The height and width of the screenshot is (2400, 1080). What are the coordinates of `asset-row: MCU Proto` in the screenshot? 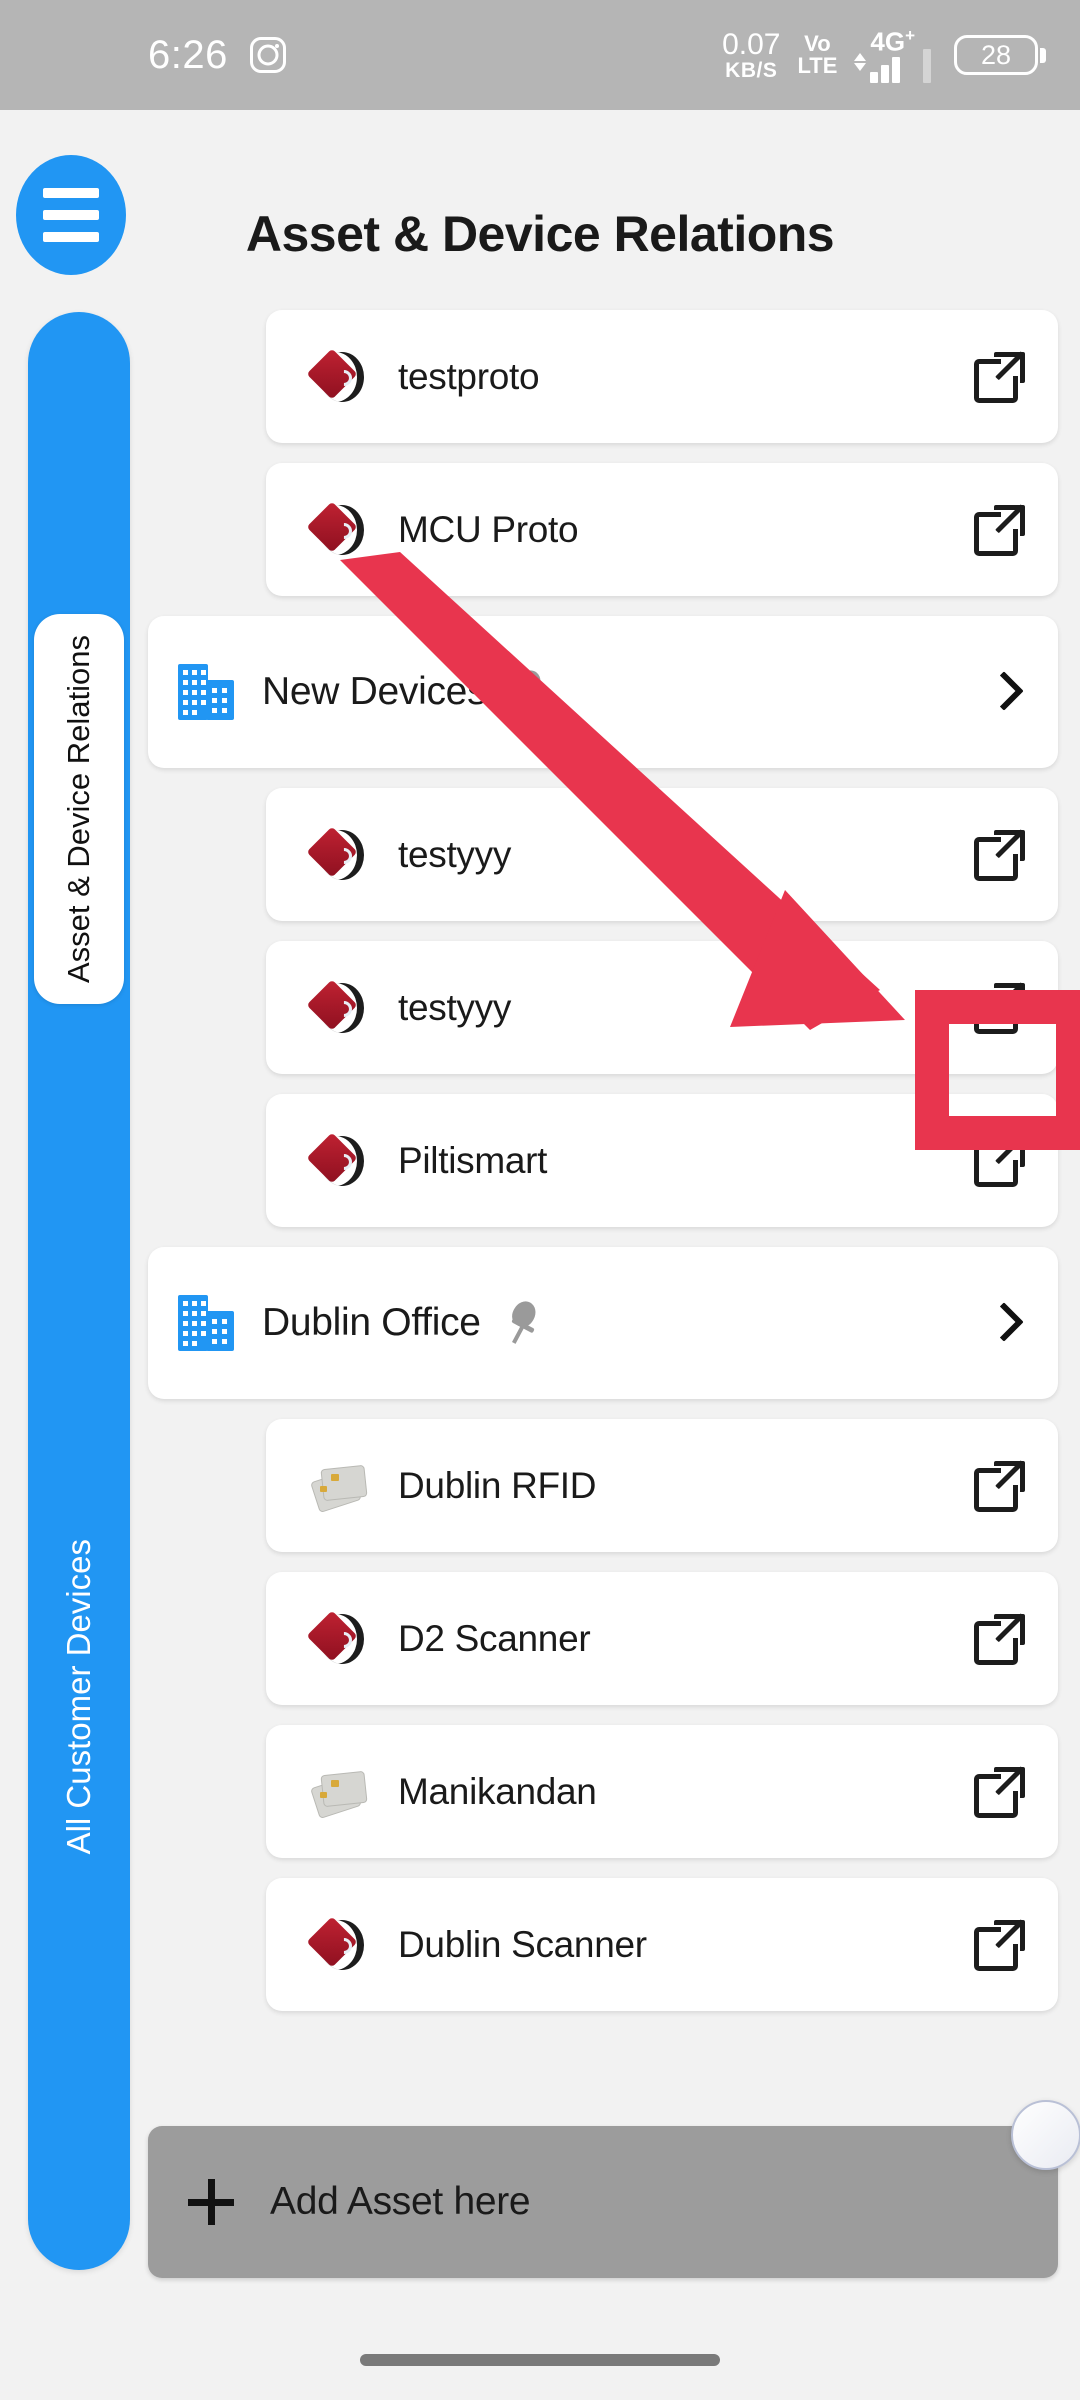 It's located at (662, 529).